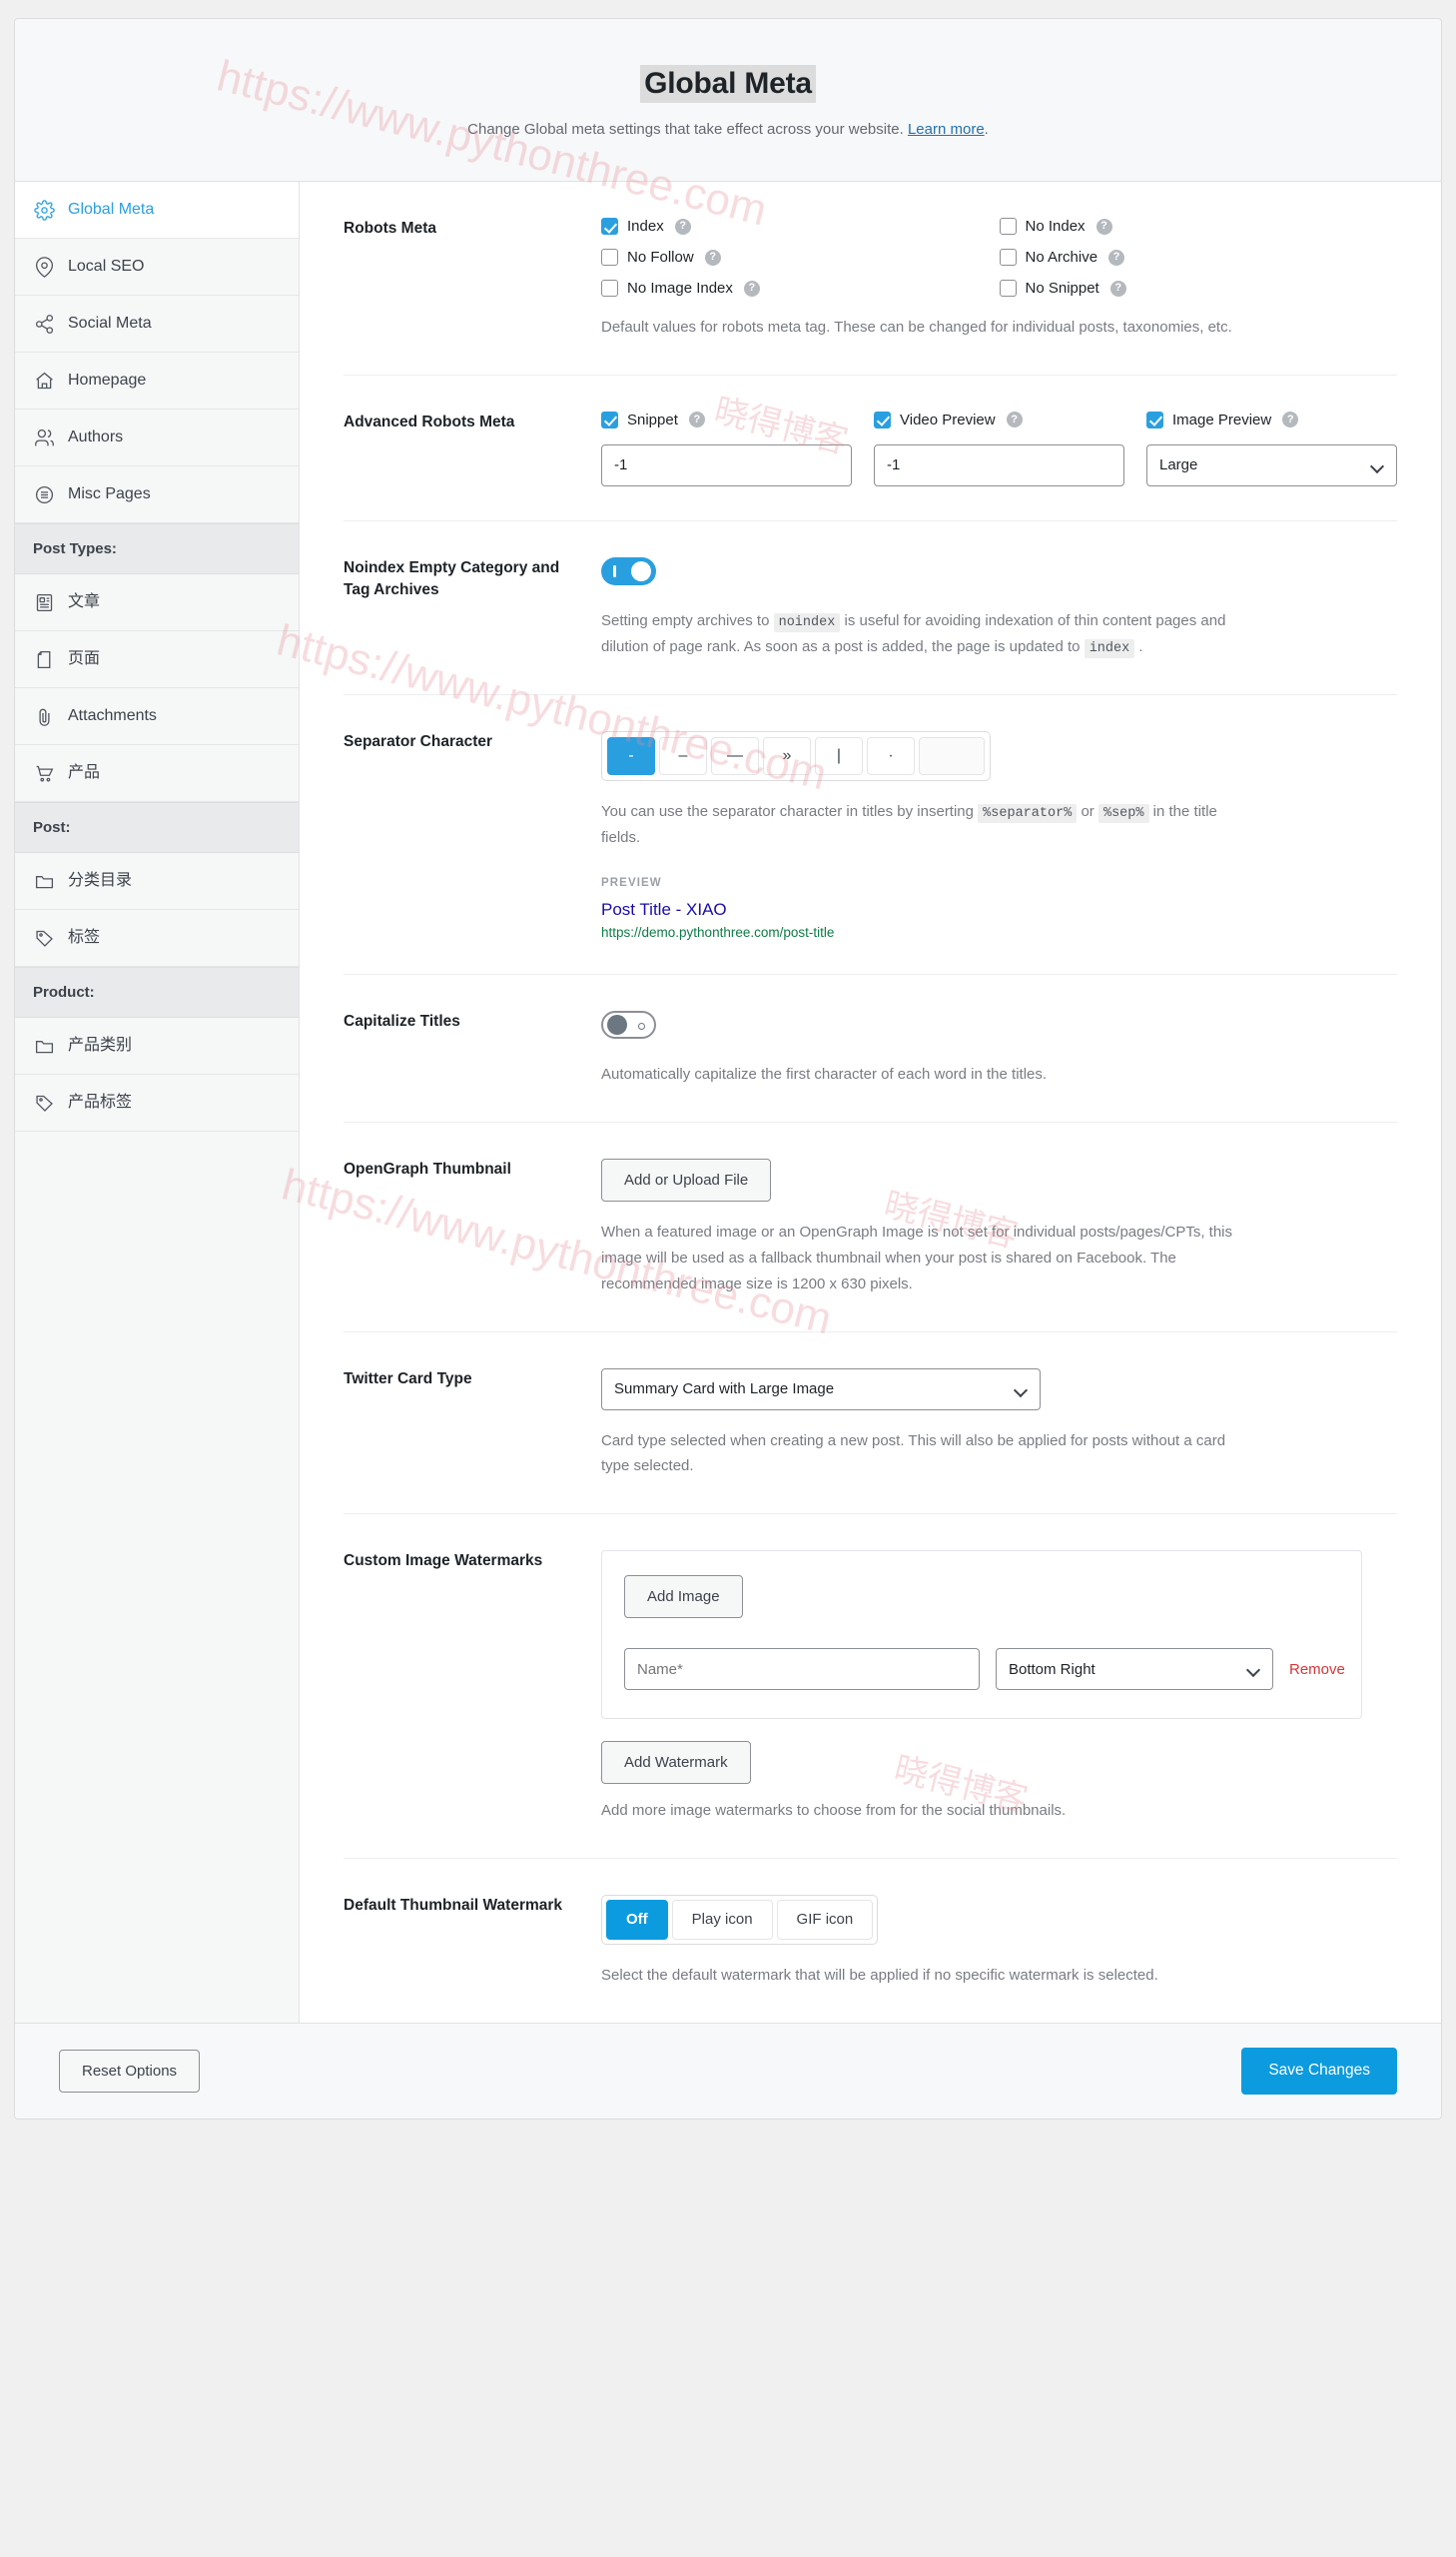 The width and height of the screenshot is (1456, 2557). Describe the element at coordinates (999, 419) in the screenshot. I see `checkbox-row-video-preview: Video Preview ?` at that location.